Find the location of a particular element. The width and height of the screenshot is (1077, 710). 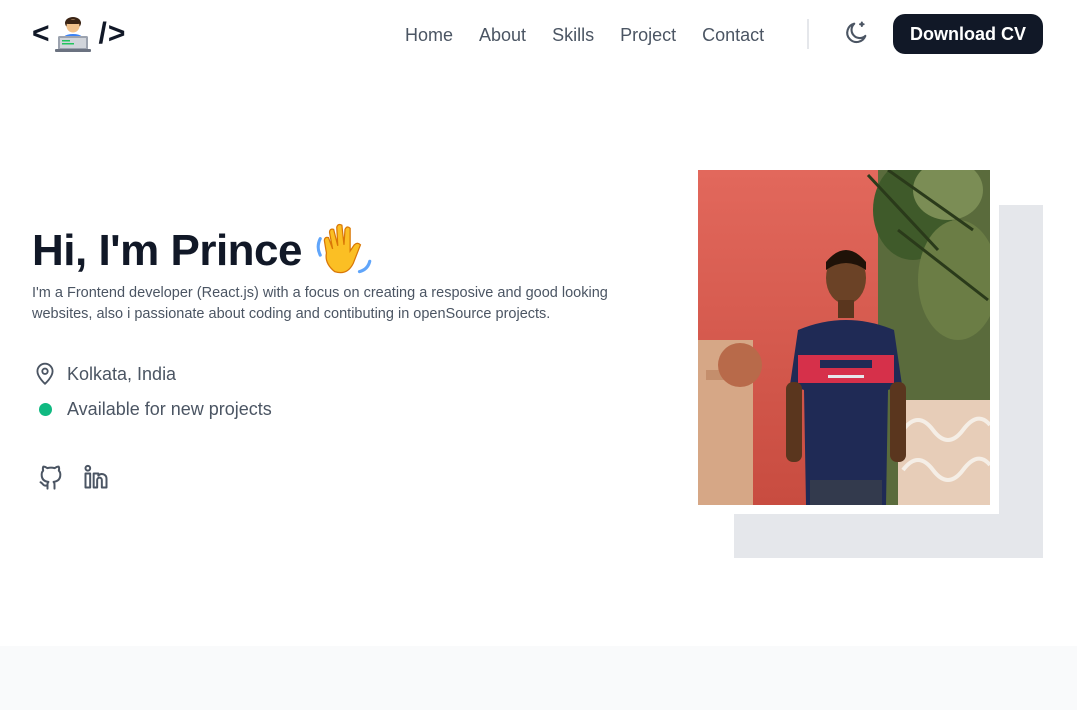

availability-row: Available for new projects is located at coordinates (152, 409).